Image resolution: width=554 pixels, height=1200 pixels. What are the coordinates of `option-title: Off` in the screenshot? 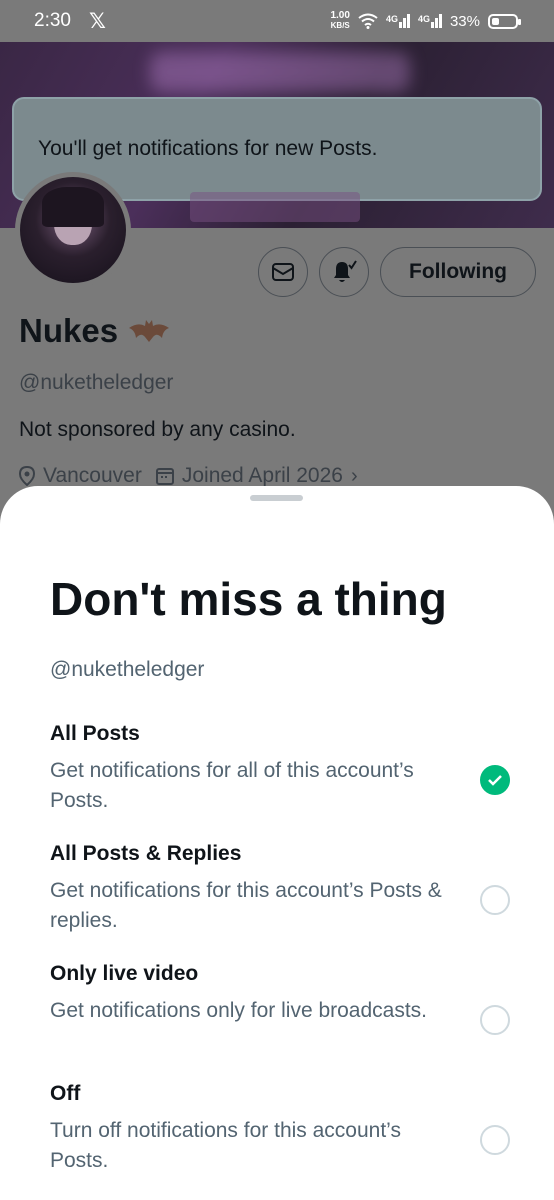 It's located at (65, 1093).